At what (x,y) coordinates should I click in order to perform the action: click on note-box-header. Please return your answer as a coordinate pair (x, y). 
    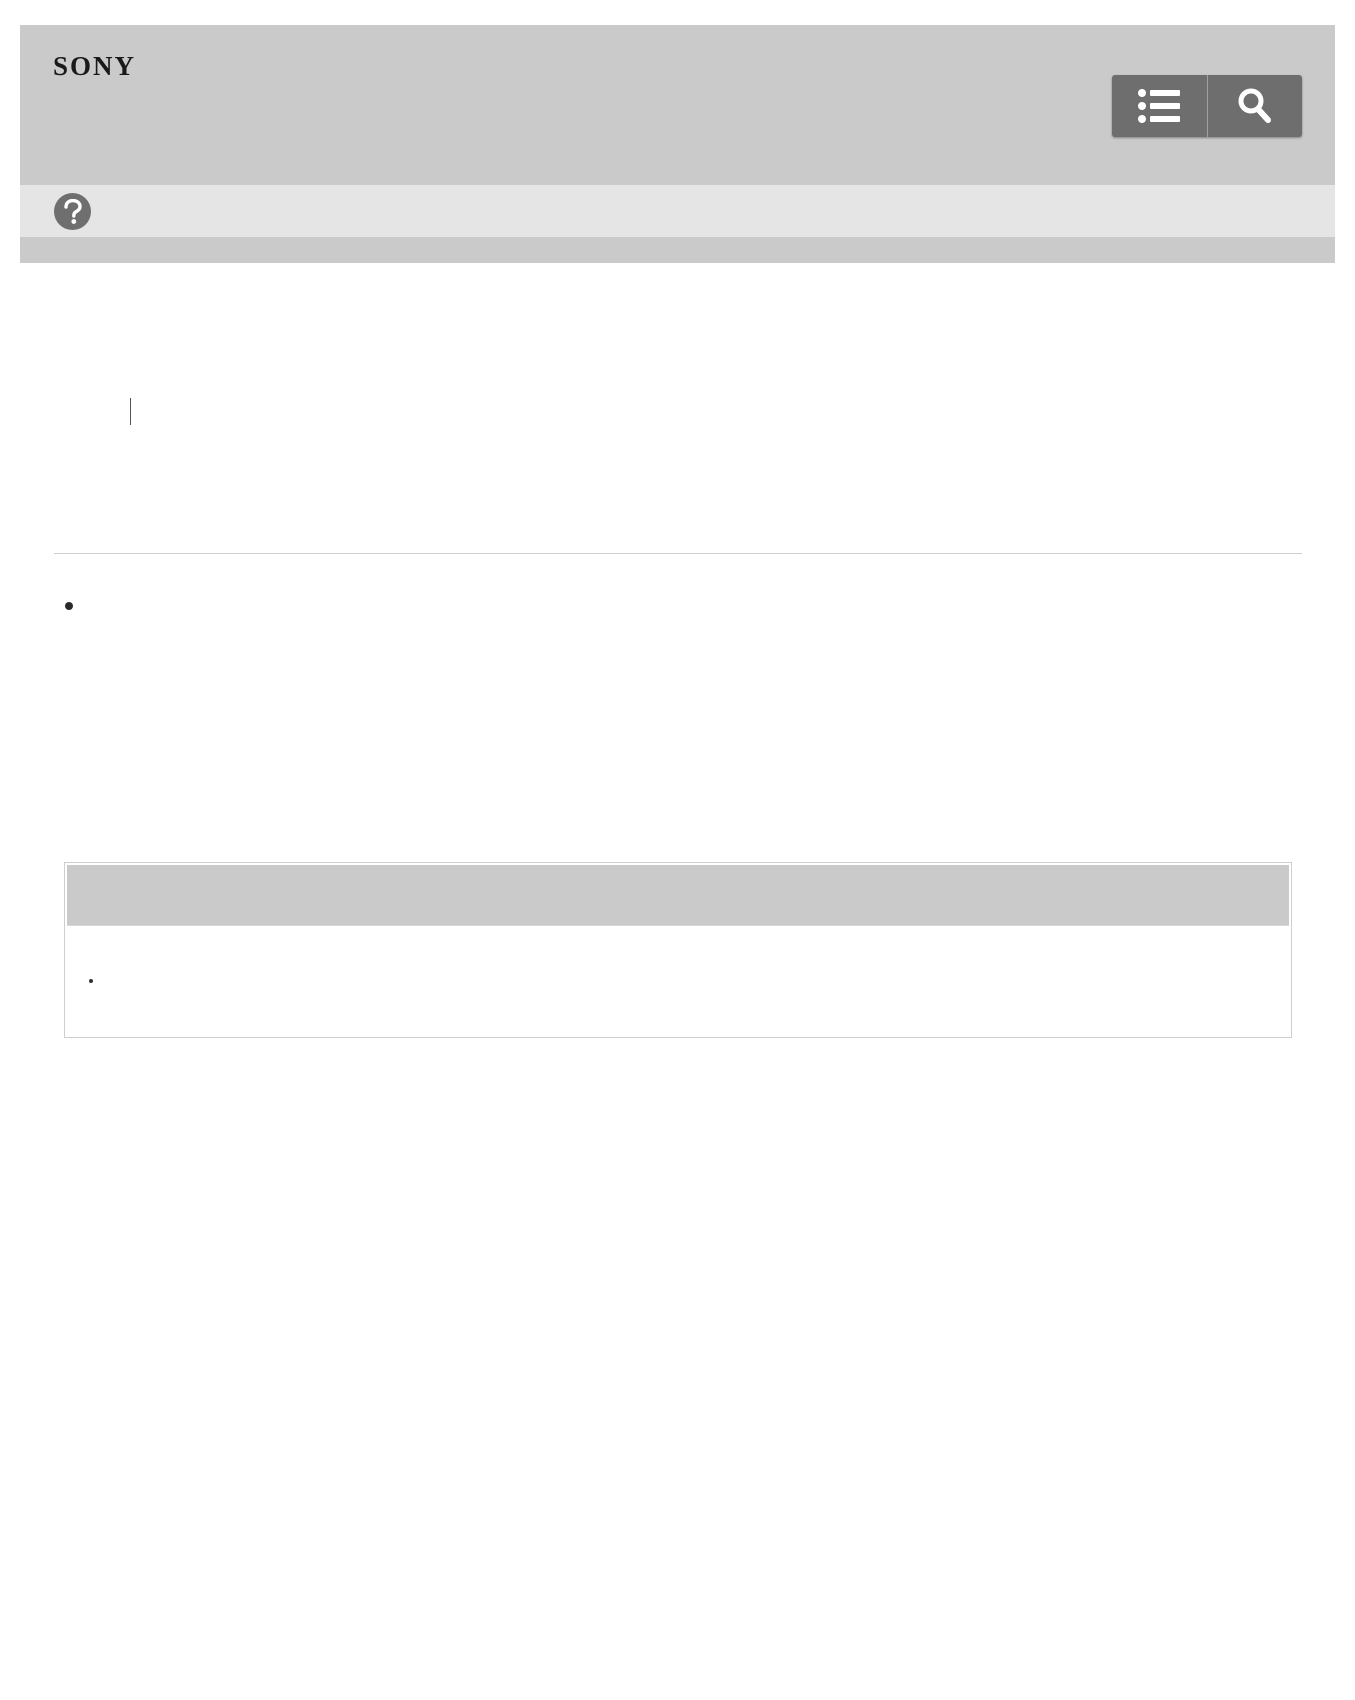
    Looking at the image, I should click on (678, 895).